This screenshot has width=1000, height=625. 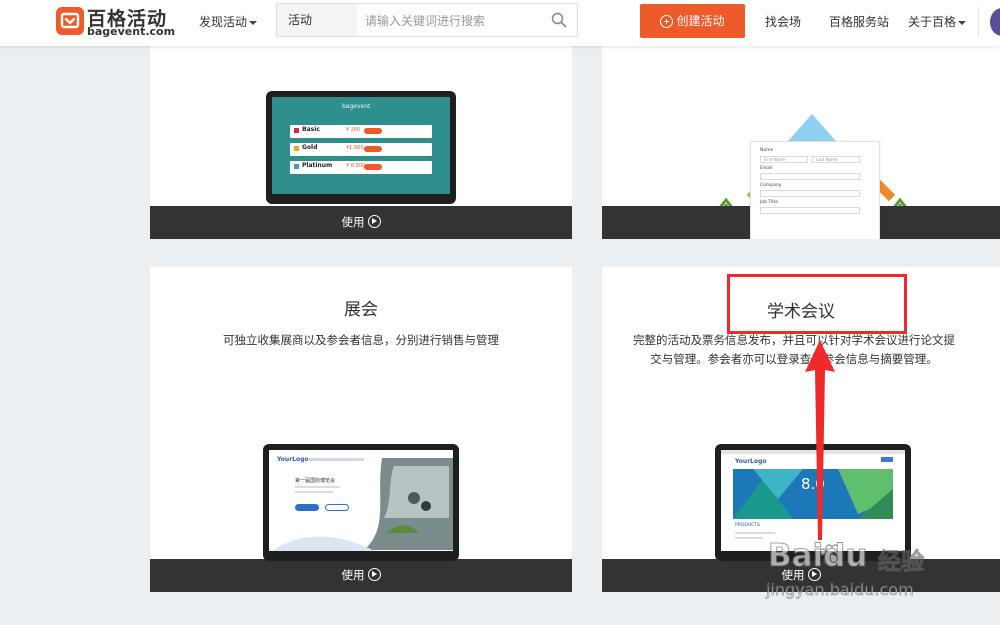 What do you see at coordinates (775, 159) in the screenshot?
I see `form-field-placeholder: First Name` at bounding box center [775, 159].